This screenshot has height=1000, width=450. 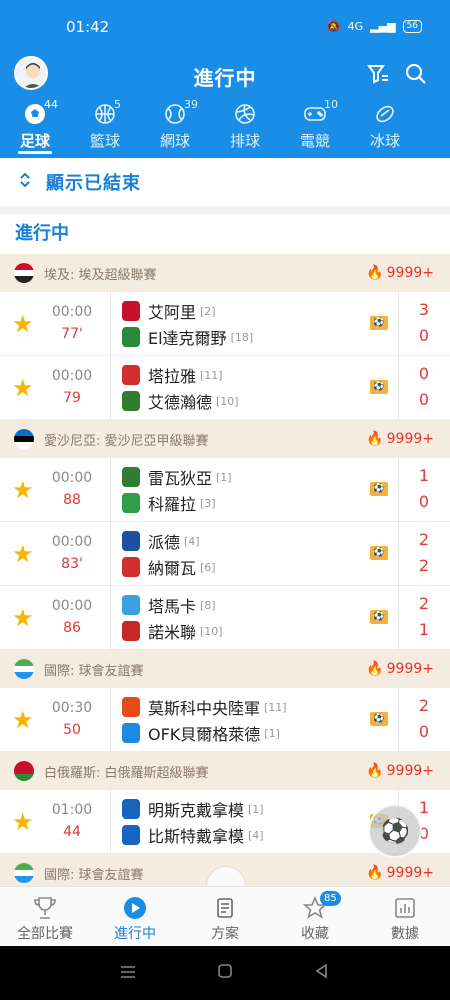 I want to click on league-header: 白俄羅斯: 白俄羅斯超級聯賽 🔥 9999+, so click(x=225, y=771).